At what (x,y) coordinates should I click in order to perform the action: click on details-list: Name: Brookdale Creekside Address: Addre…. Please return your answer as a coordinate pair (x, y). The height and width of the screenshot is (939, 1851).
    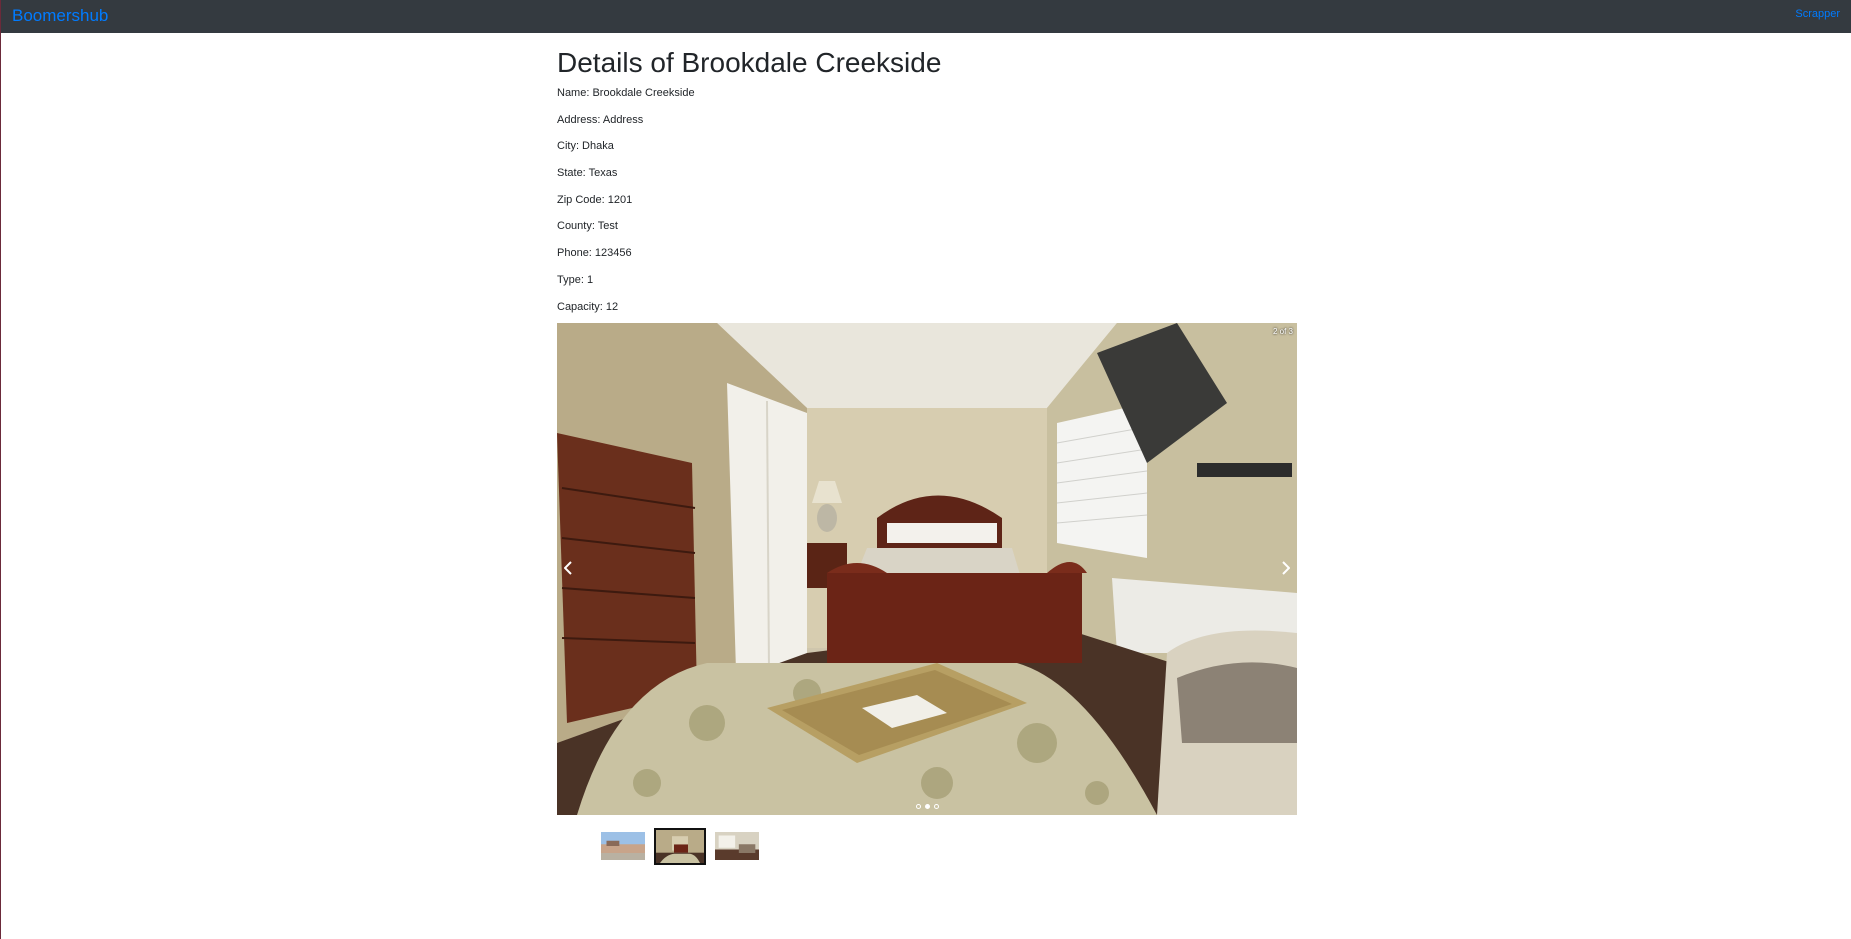
    Looking at the image, I should click on (626, 205).